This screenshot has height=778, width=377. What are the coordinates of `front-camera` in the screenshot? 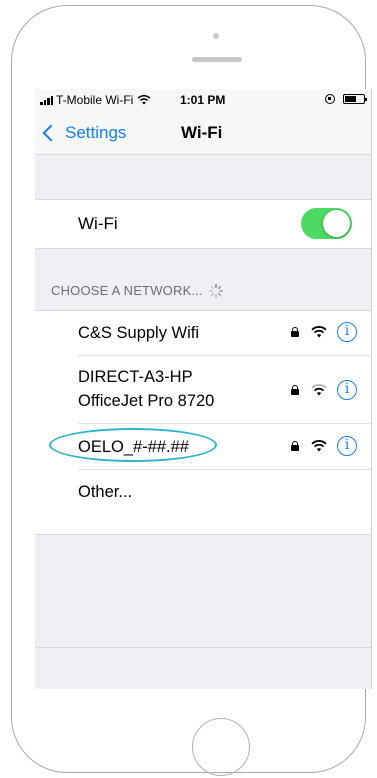 It's located at (216, 36).